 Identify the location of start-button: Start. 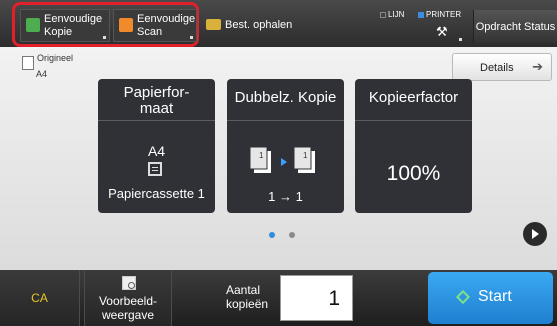
(490, 298).